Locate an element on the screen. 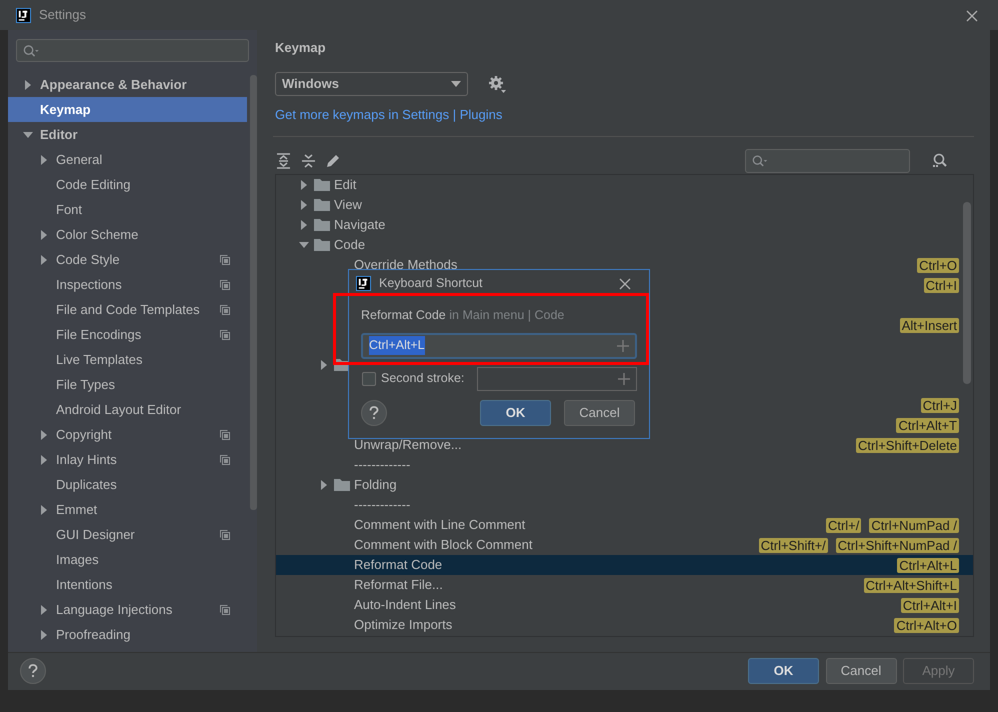  sidebar-item: Android Layout Editor is located at coordinates (127, 409).